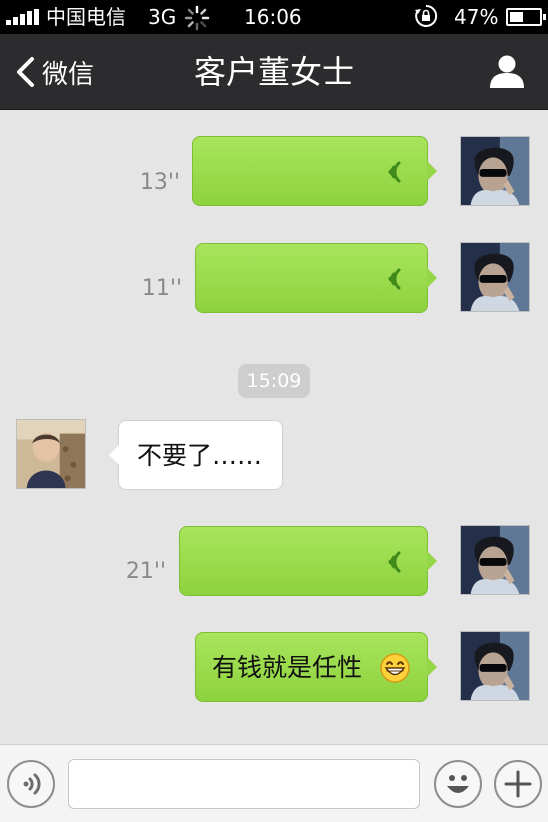 Image resolution: width=548 pixels, height=822 pixels. Describe the element at coordinates (395, 668) in the screenshot. I see `grin-emoji-icon` at that location.